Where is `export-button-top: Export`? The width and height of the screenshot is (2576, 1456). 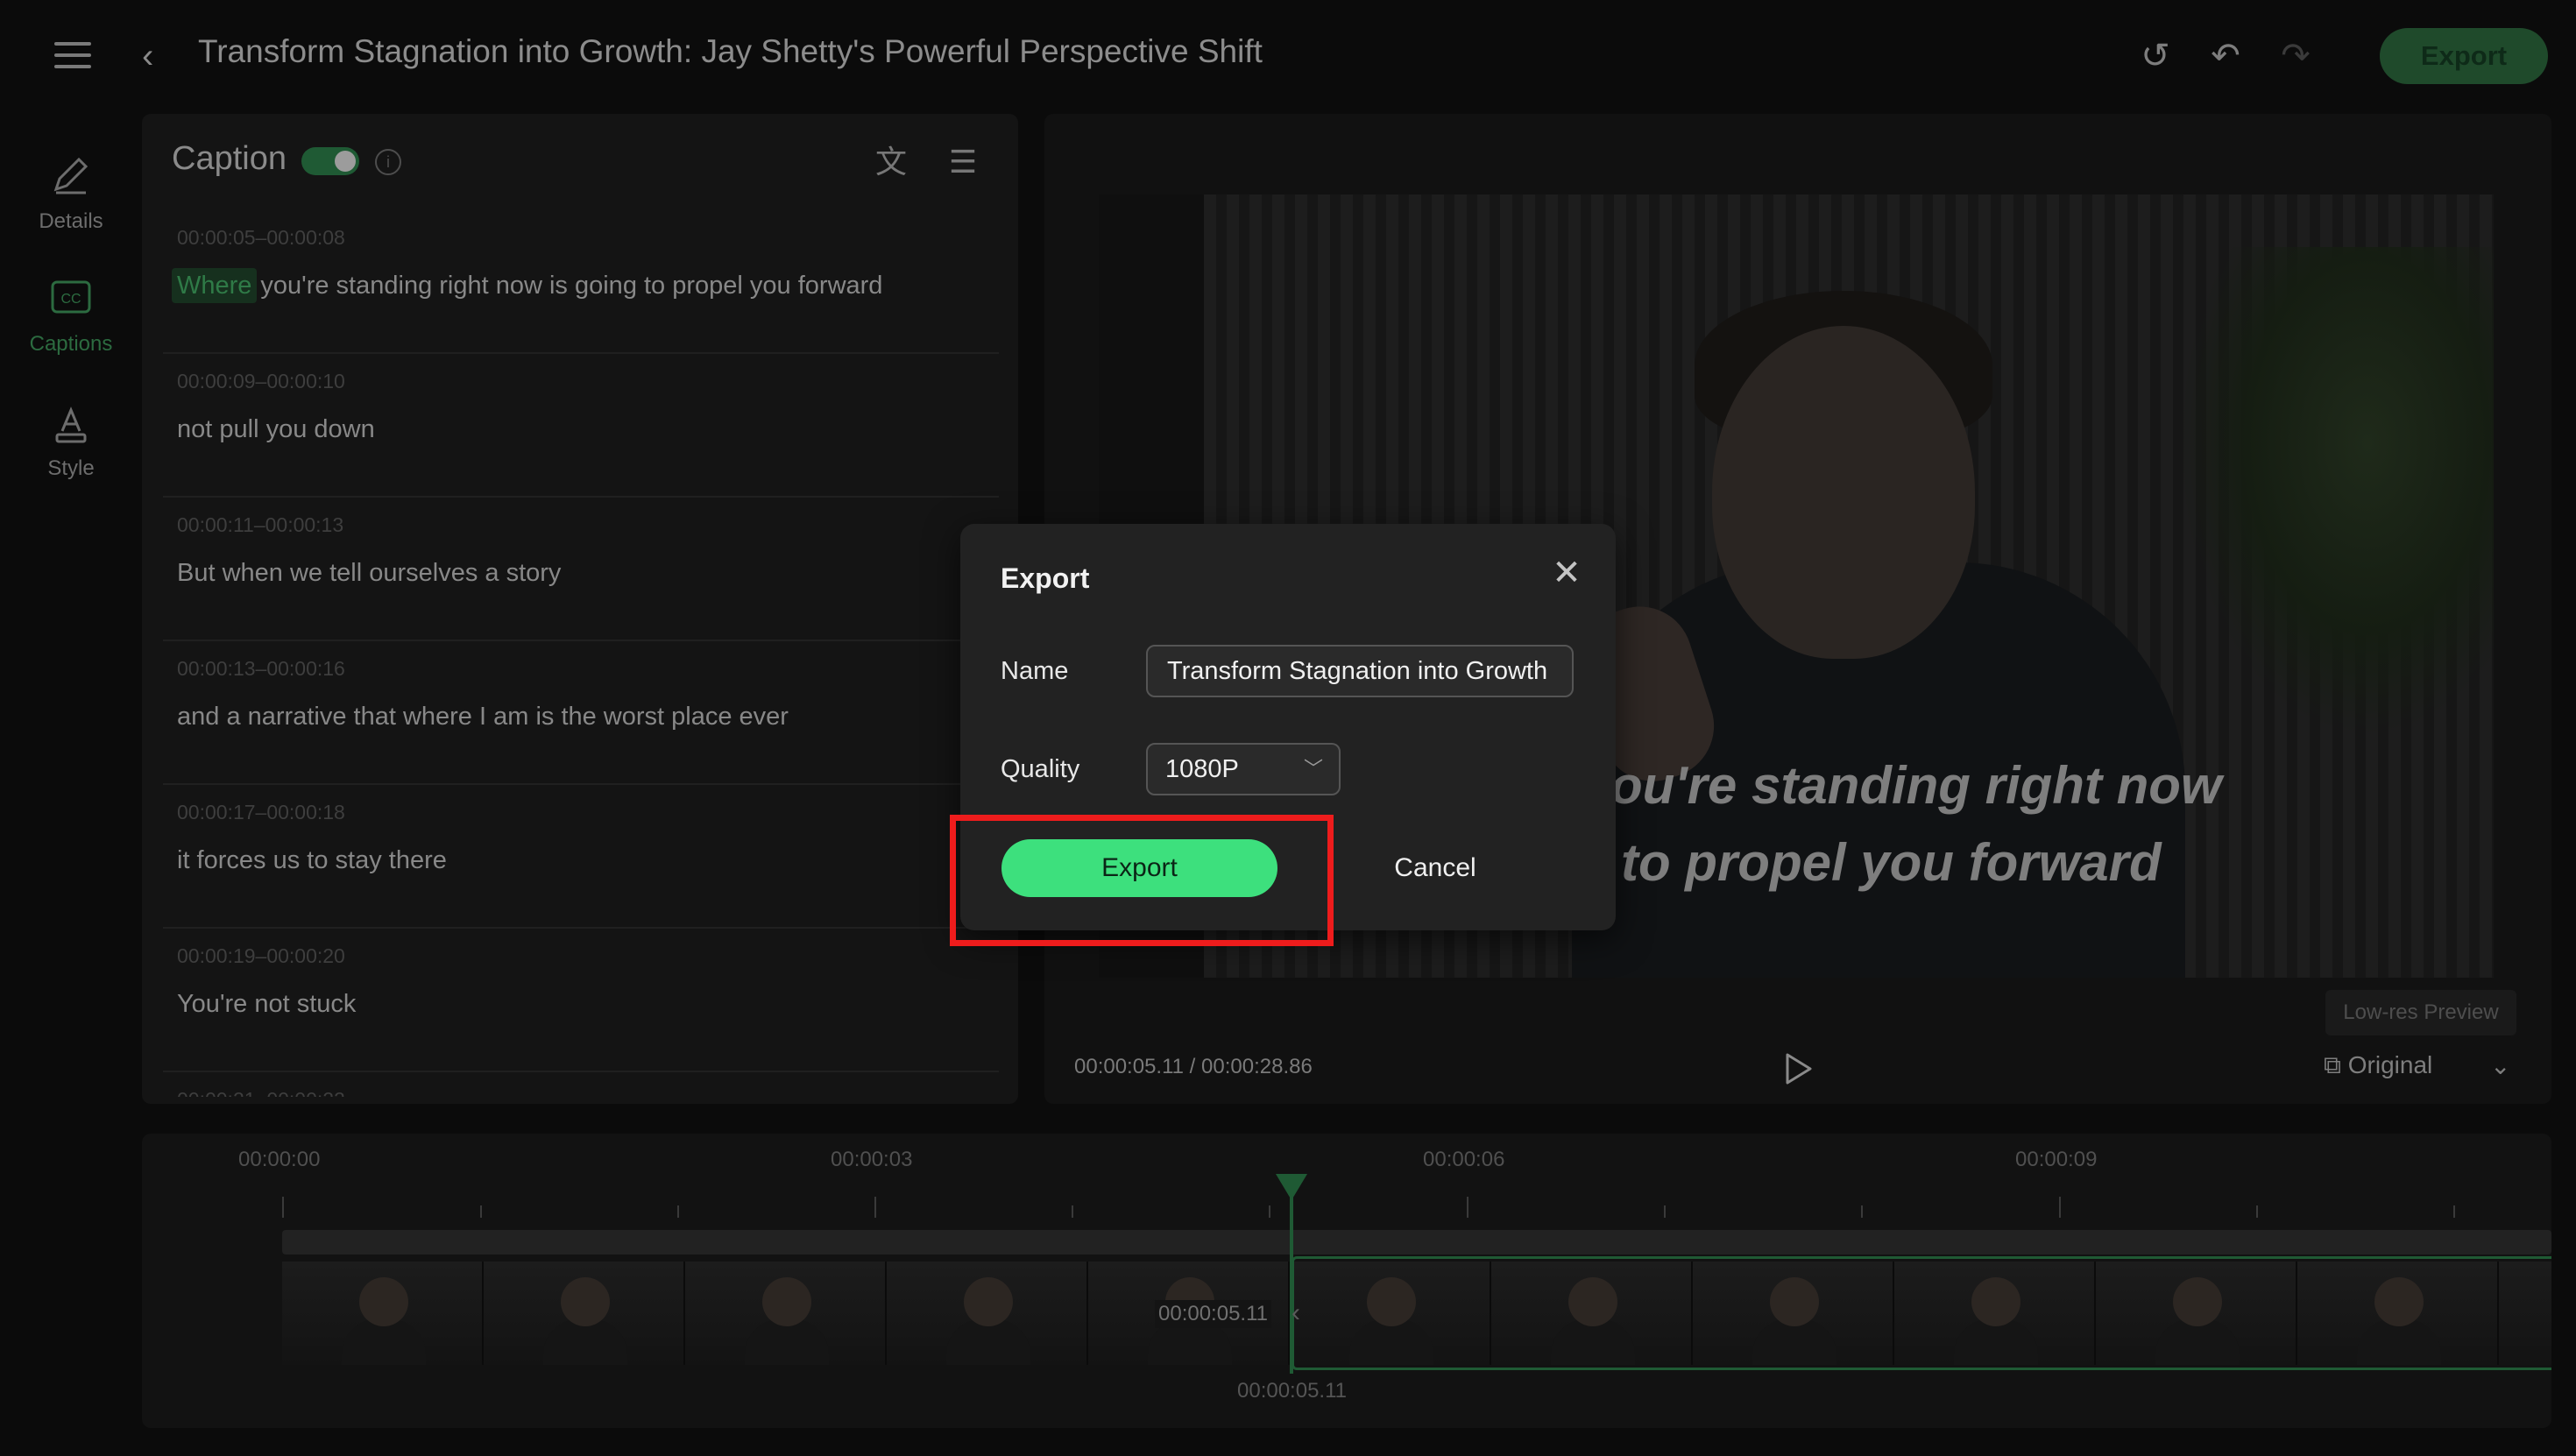
export-button-top: Export is located at coordinates (2464, 56).